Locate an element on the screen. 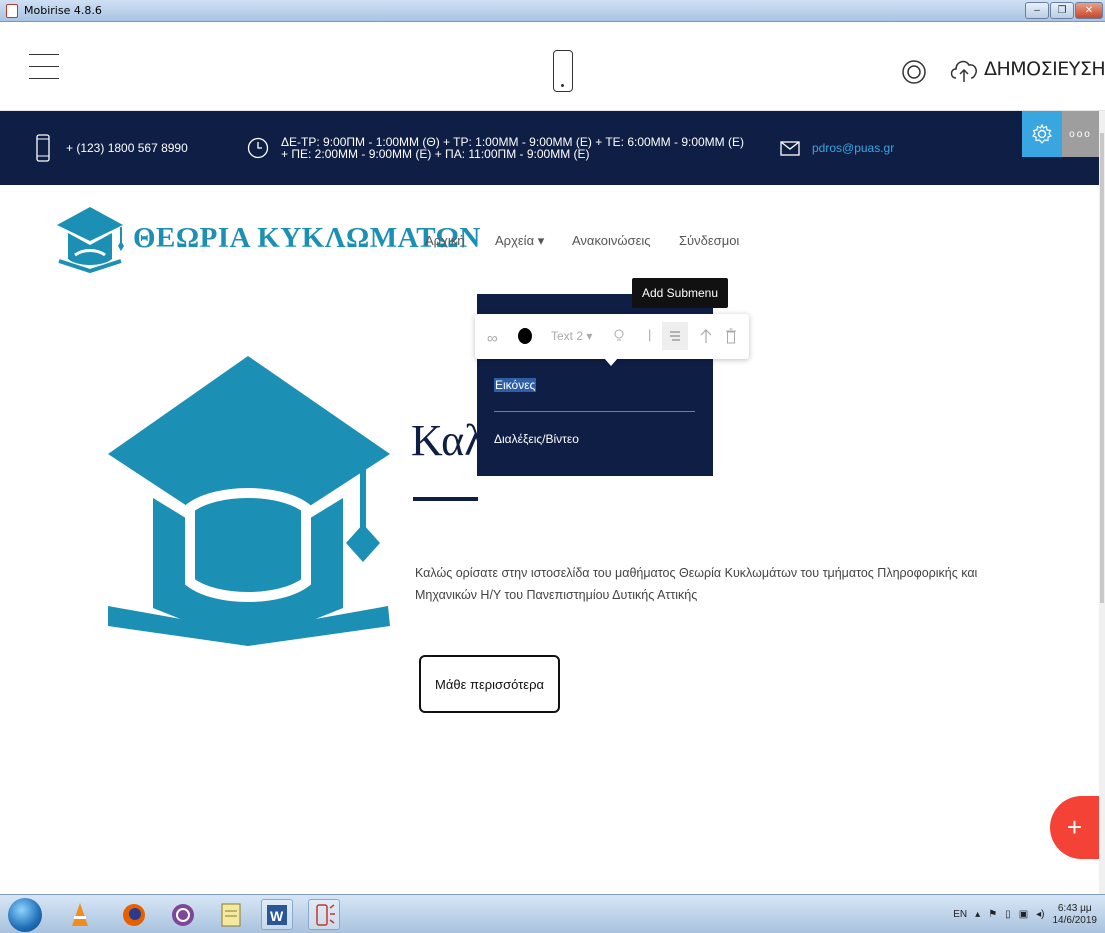 The width and height of the screenshot is (1105, 933). system-clock: 6:43 μμ 14/6/2019 is located at coordinates (1075, 915).